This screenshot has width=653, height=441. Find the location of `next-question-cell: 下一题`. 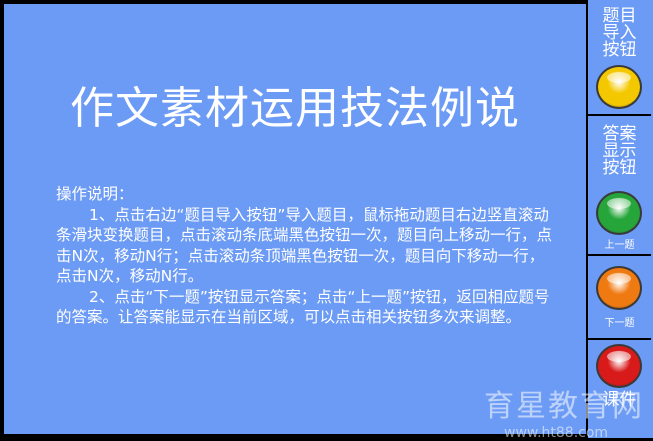

next-question-cell: 下一题 is located at coordinates (619, 298).